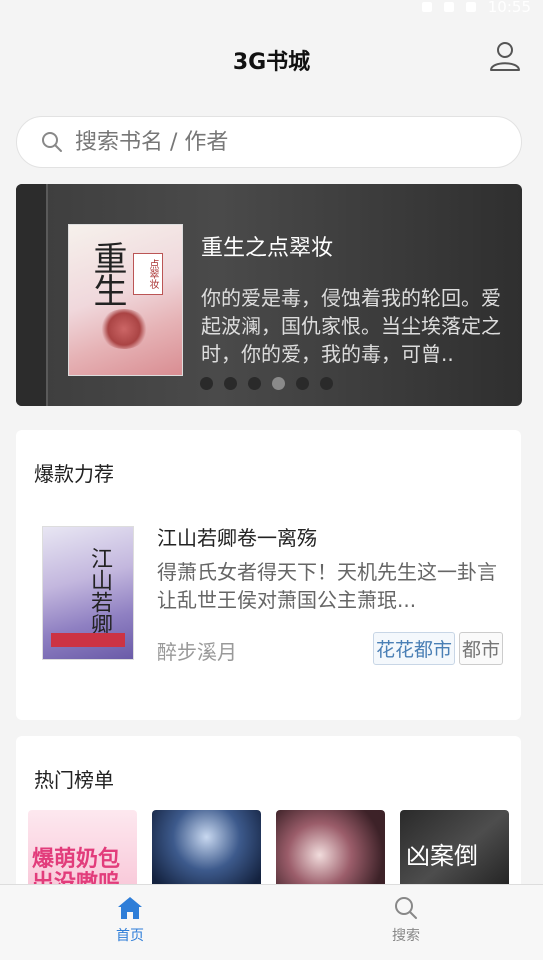 This screenshot has height=960, width=543. Describe the element at coordinates (413, 648) in the screenshot. I see `tag-category: 花花都市` at that location.